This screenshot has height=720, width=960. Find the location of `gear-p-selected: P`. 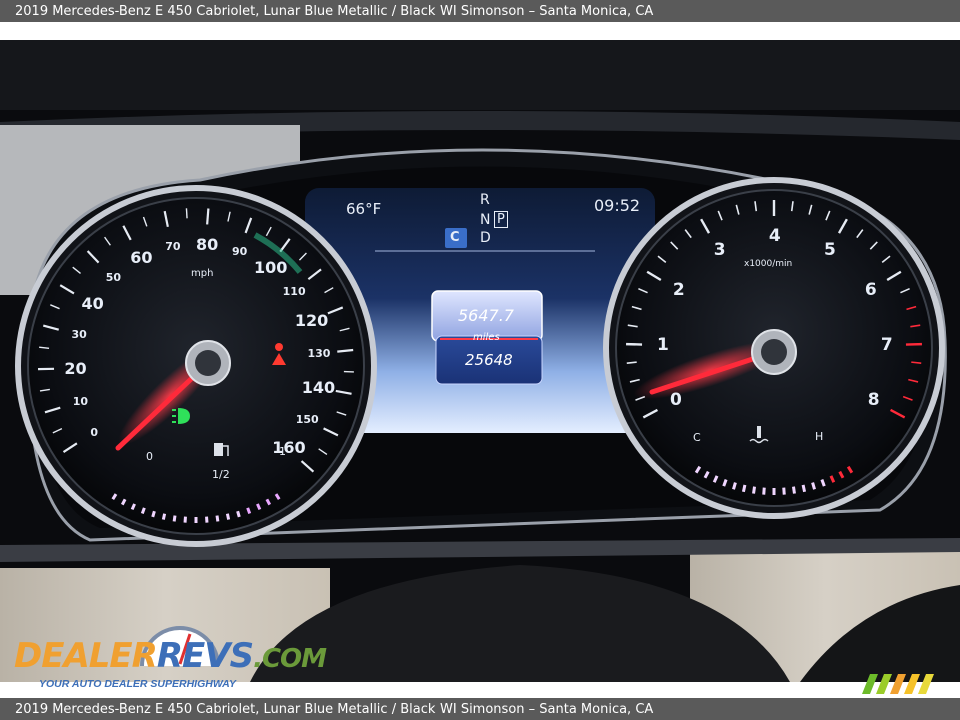

gear-p-selected: P is located at coordinates (501, 219).